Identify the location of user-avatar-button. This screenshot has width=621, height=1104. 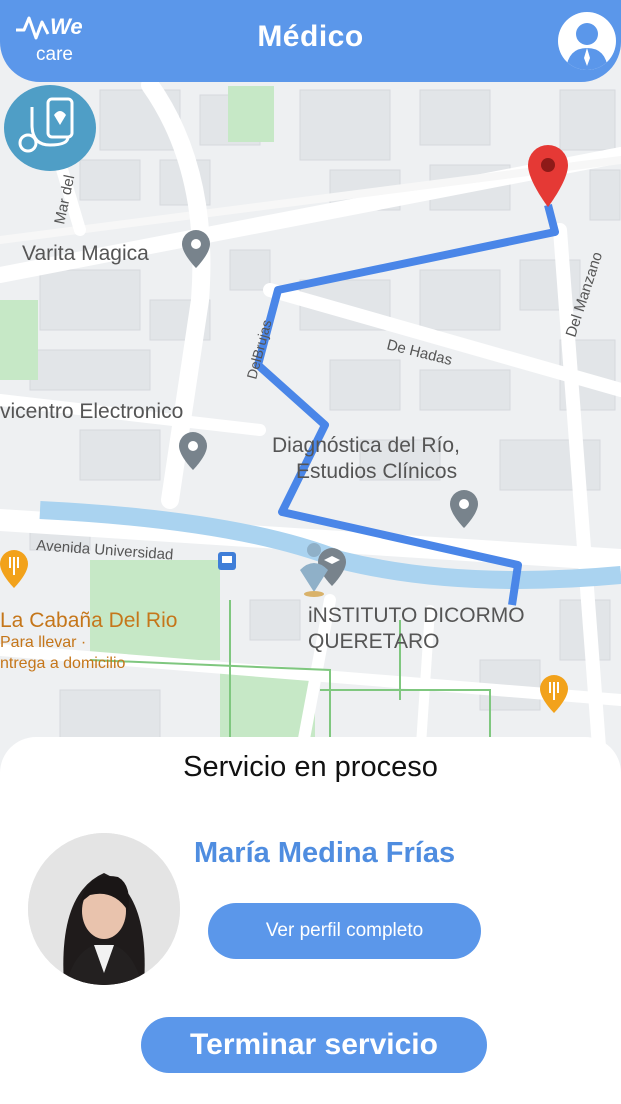
(587, 41).